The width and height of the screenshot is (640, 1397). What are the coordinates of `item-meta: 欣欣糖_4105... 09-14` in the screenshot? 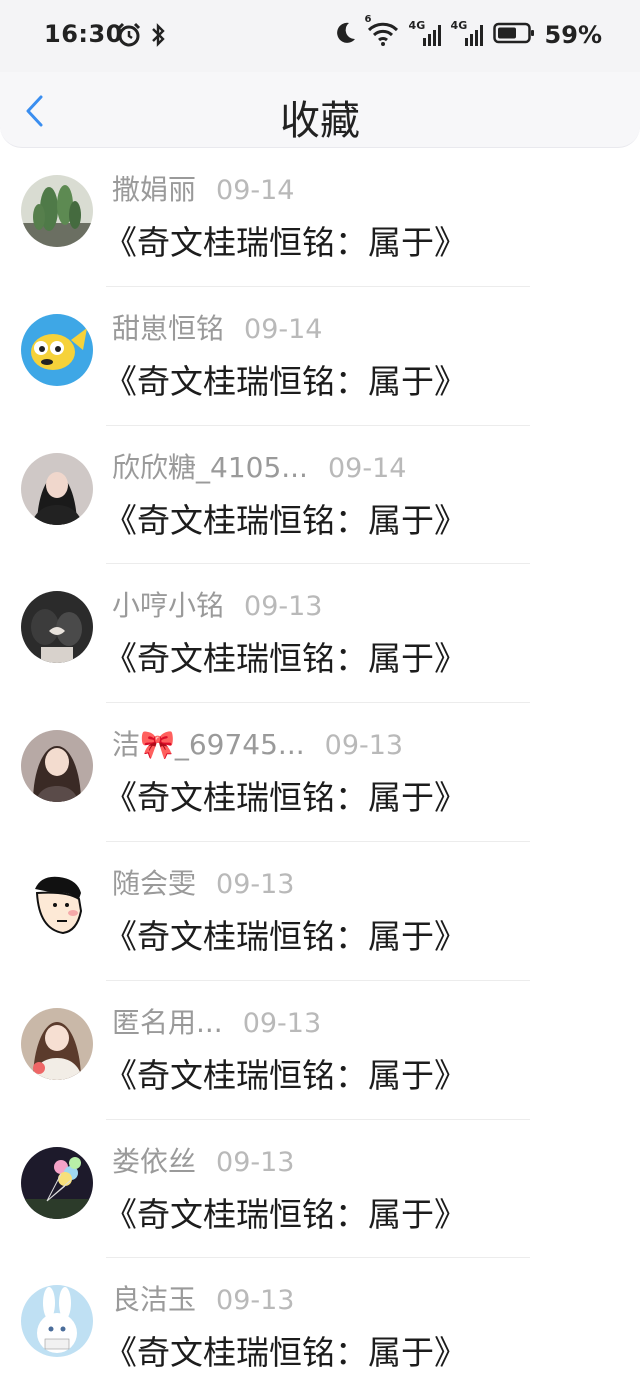 It's located at (259, 466).